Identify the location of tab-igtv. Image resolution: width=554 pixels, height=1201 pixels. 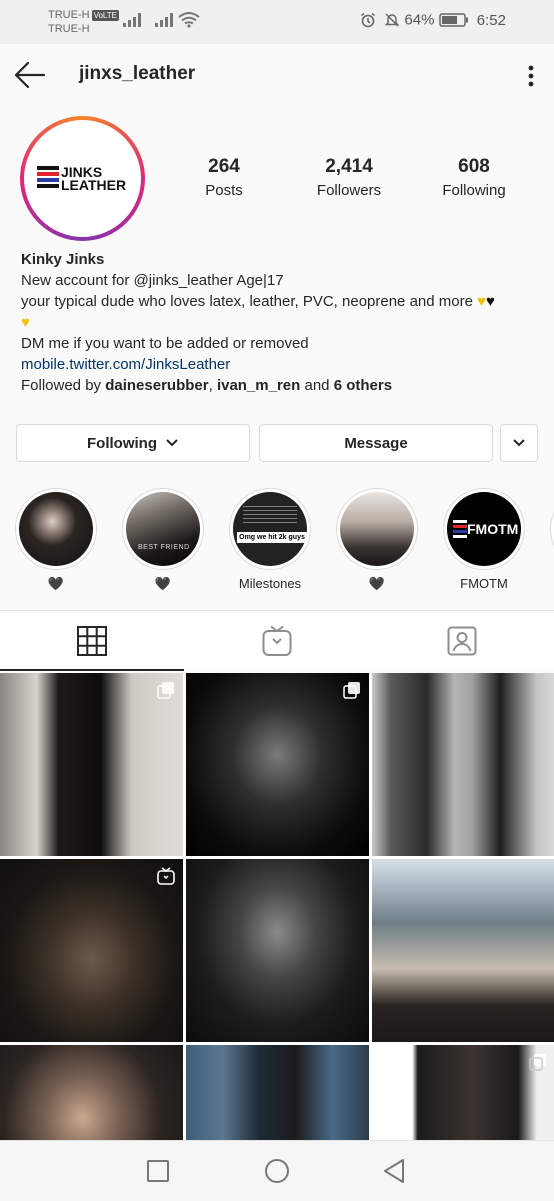
(277, 641).